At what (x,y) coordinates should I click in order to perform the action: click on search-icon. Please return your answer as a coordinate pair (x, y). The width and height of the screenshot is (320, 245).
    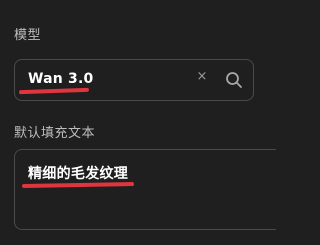
    Looking at the image, I should click on (234, 80).